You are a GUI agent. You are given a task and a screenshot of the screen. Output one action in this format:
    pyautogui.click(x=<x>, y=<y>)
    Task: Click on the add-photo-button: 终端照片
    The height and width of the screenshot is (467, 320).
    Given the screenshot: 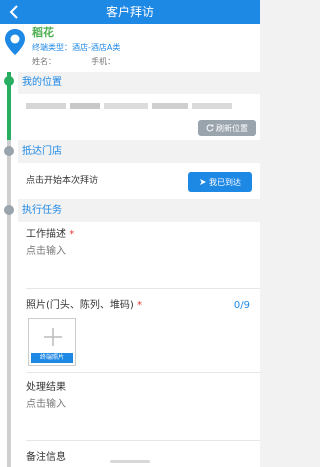 What is the action you would take?
    pyautogui.click(x=52, y=342)
    